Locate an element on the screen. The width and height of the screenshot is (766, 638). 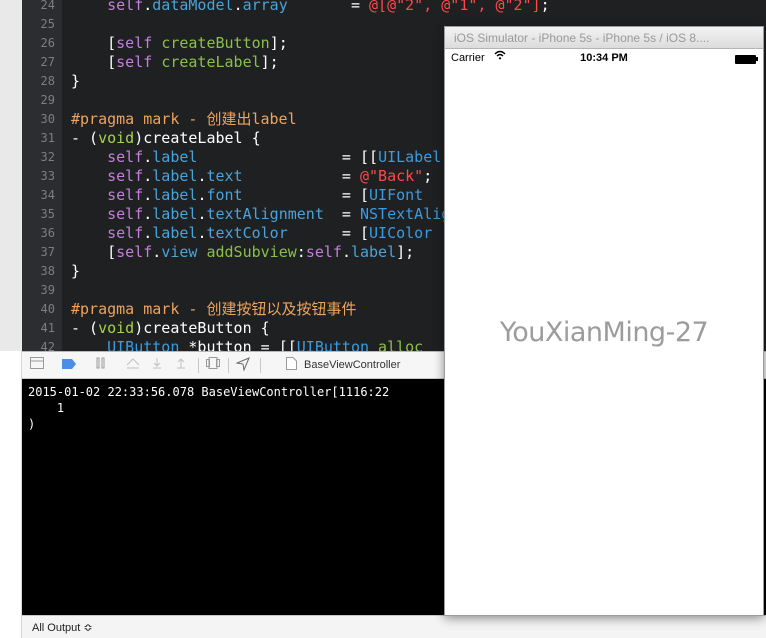
line-number: 33 is located at coordinates (47, 176).